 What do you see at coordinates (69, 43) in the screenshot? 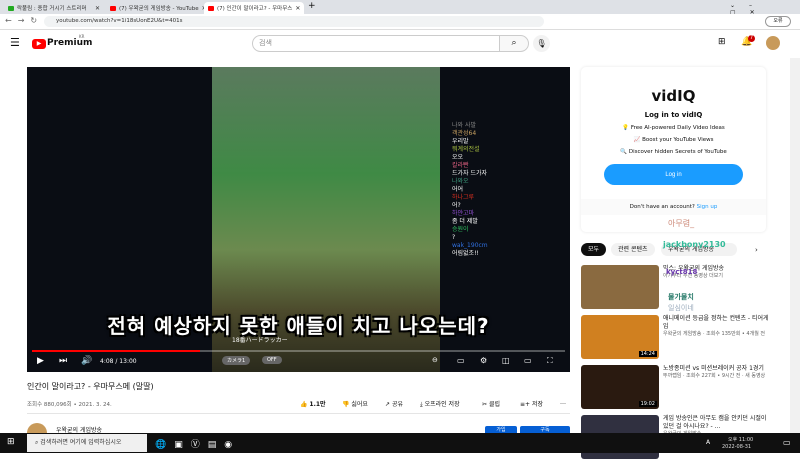
I see `premium-logo: Premium` at bounding box center [69, 43].